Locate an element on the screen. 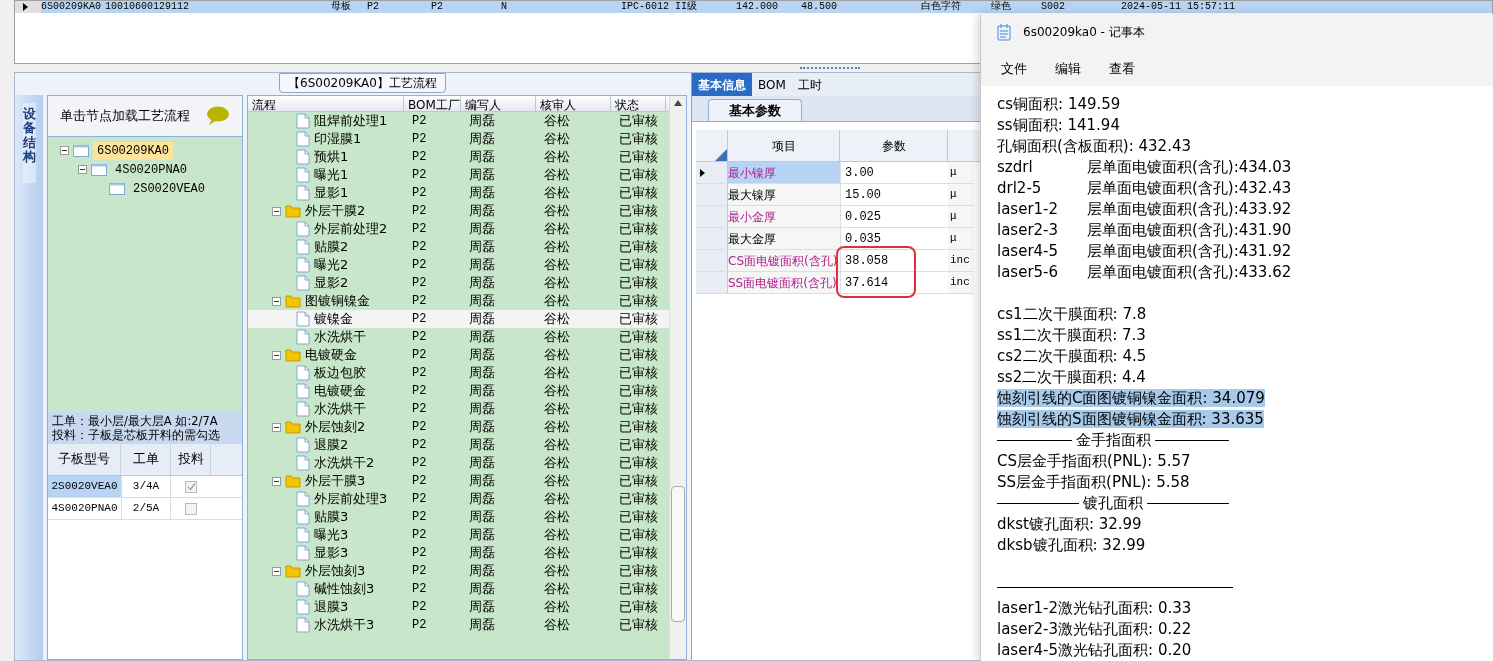 This screenshot has width=1493, height=661. tree-node: 6S00209KA0 is located at coordinates (133, 150).